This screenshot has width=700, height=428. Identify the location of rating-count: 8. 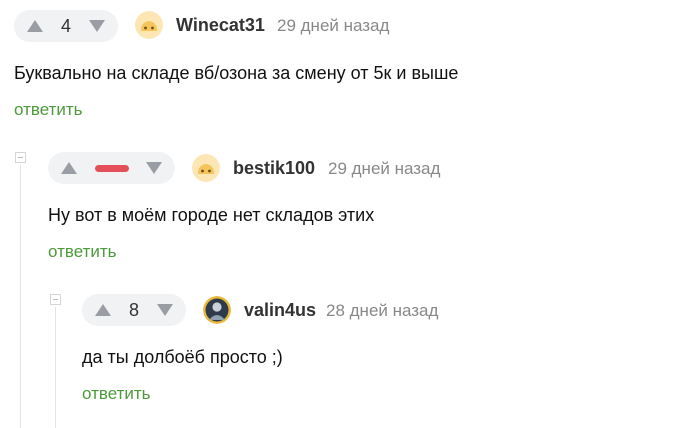
(133, 309).